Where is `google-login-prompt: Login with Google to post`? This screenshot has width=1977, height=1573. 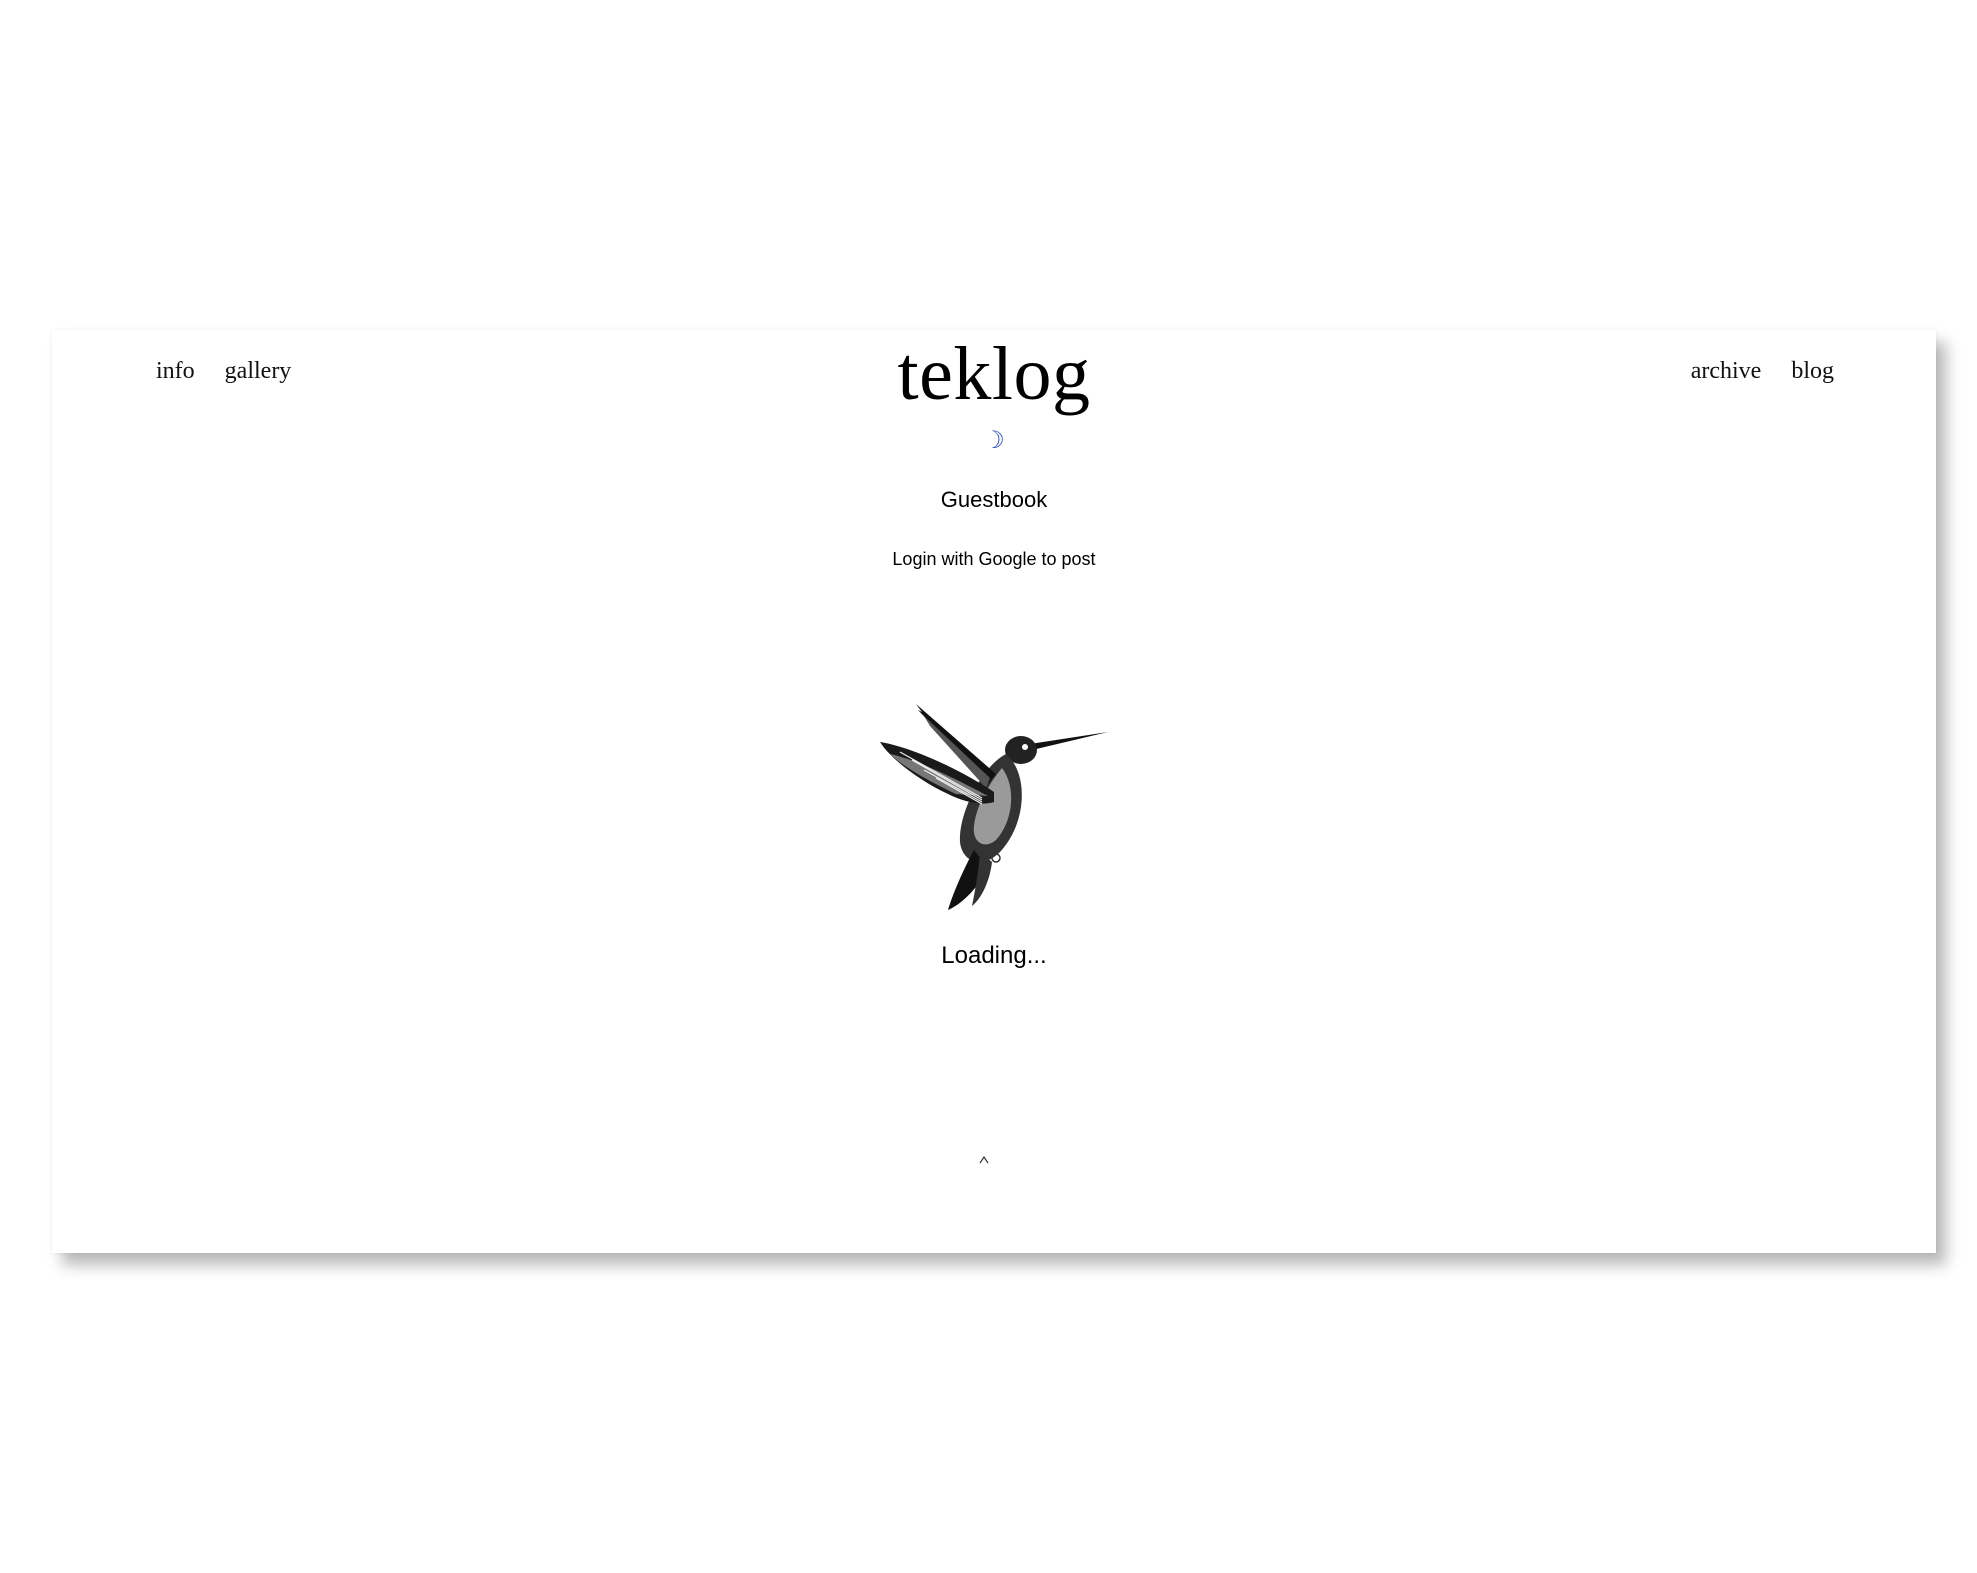 google-login-prompt: Login with Google to post is located at coordinates (994, 559).